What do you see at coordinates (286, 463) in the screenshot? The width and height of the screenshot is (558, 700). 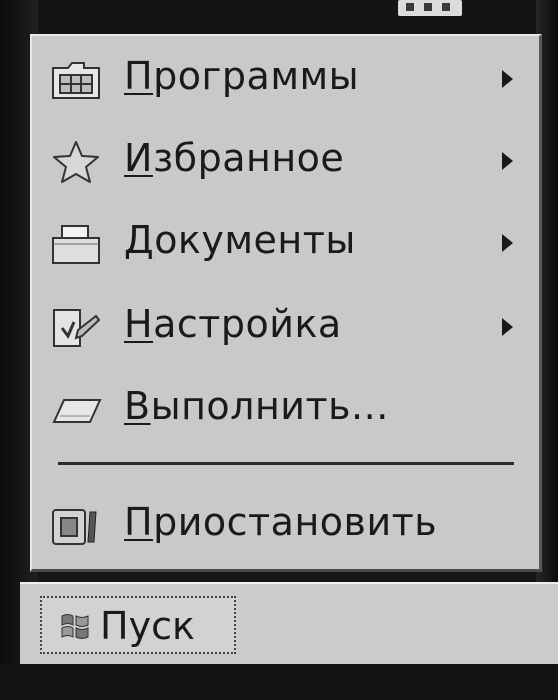 I see `menu-separator` at bounding box center [286, 463].